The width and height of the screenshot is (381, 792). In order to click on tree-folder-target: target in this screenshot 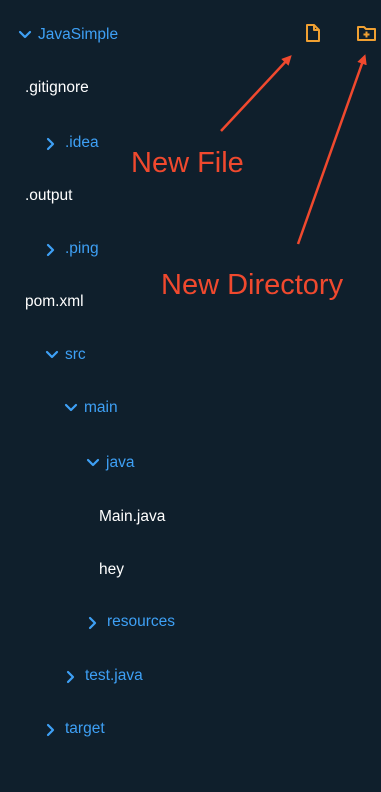, I will do `click(75, 729)`.